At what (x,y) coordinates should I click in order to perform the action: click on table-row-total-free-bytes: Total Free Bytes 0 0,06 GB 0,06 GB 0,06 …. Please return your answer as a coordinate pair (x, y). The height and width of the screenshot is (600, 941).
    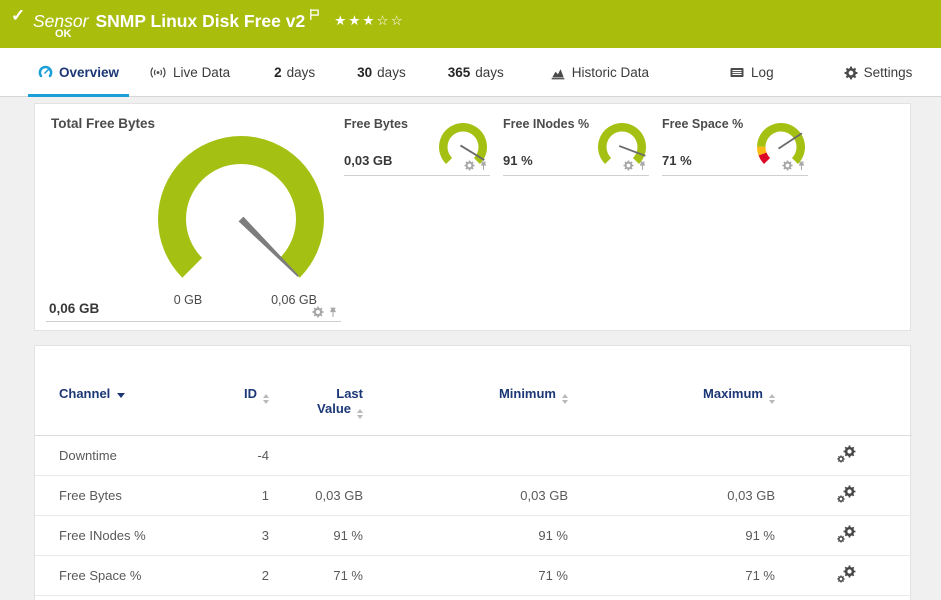
    Looking at the image, I should click on (473, 597).